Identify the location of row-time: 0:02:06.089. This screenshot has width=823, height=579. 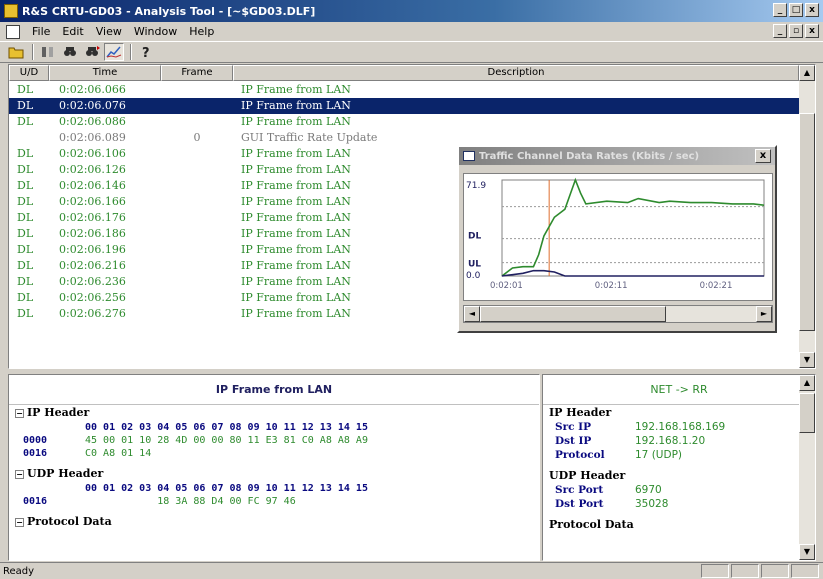
(92, 137).